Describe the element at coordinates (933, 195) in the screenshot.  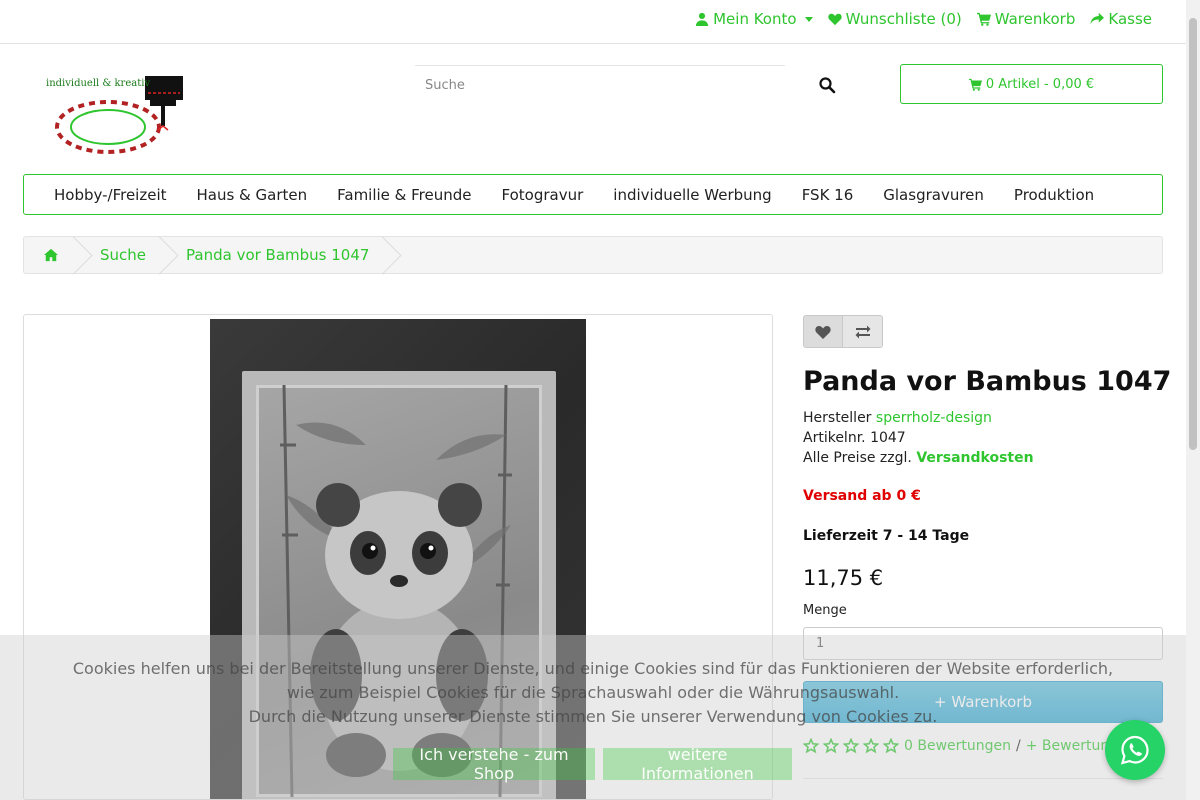
I see `category-glasgravuren: Glasgravuren` at that location.